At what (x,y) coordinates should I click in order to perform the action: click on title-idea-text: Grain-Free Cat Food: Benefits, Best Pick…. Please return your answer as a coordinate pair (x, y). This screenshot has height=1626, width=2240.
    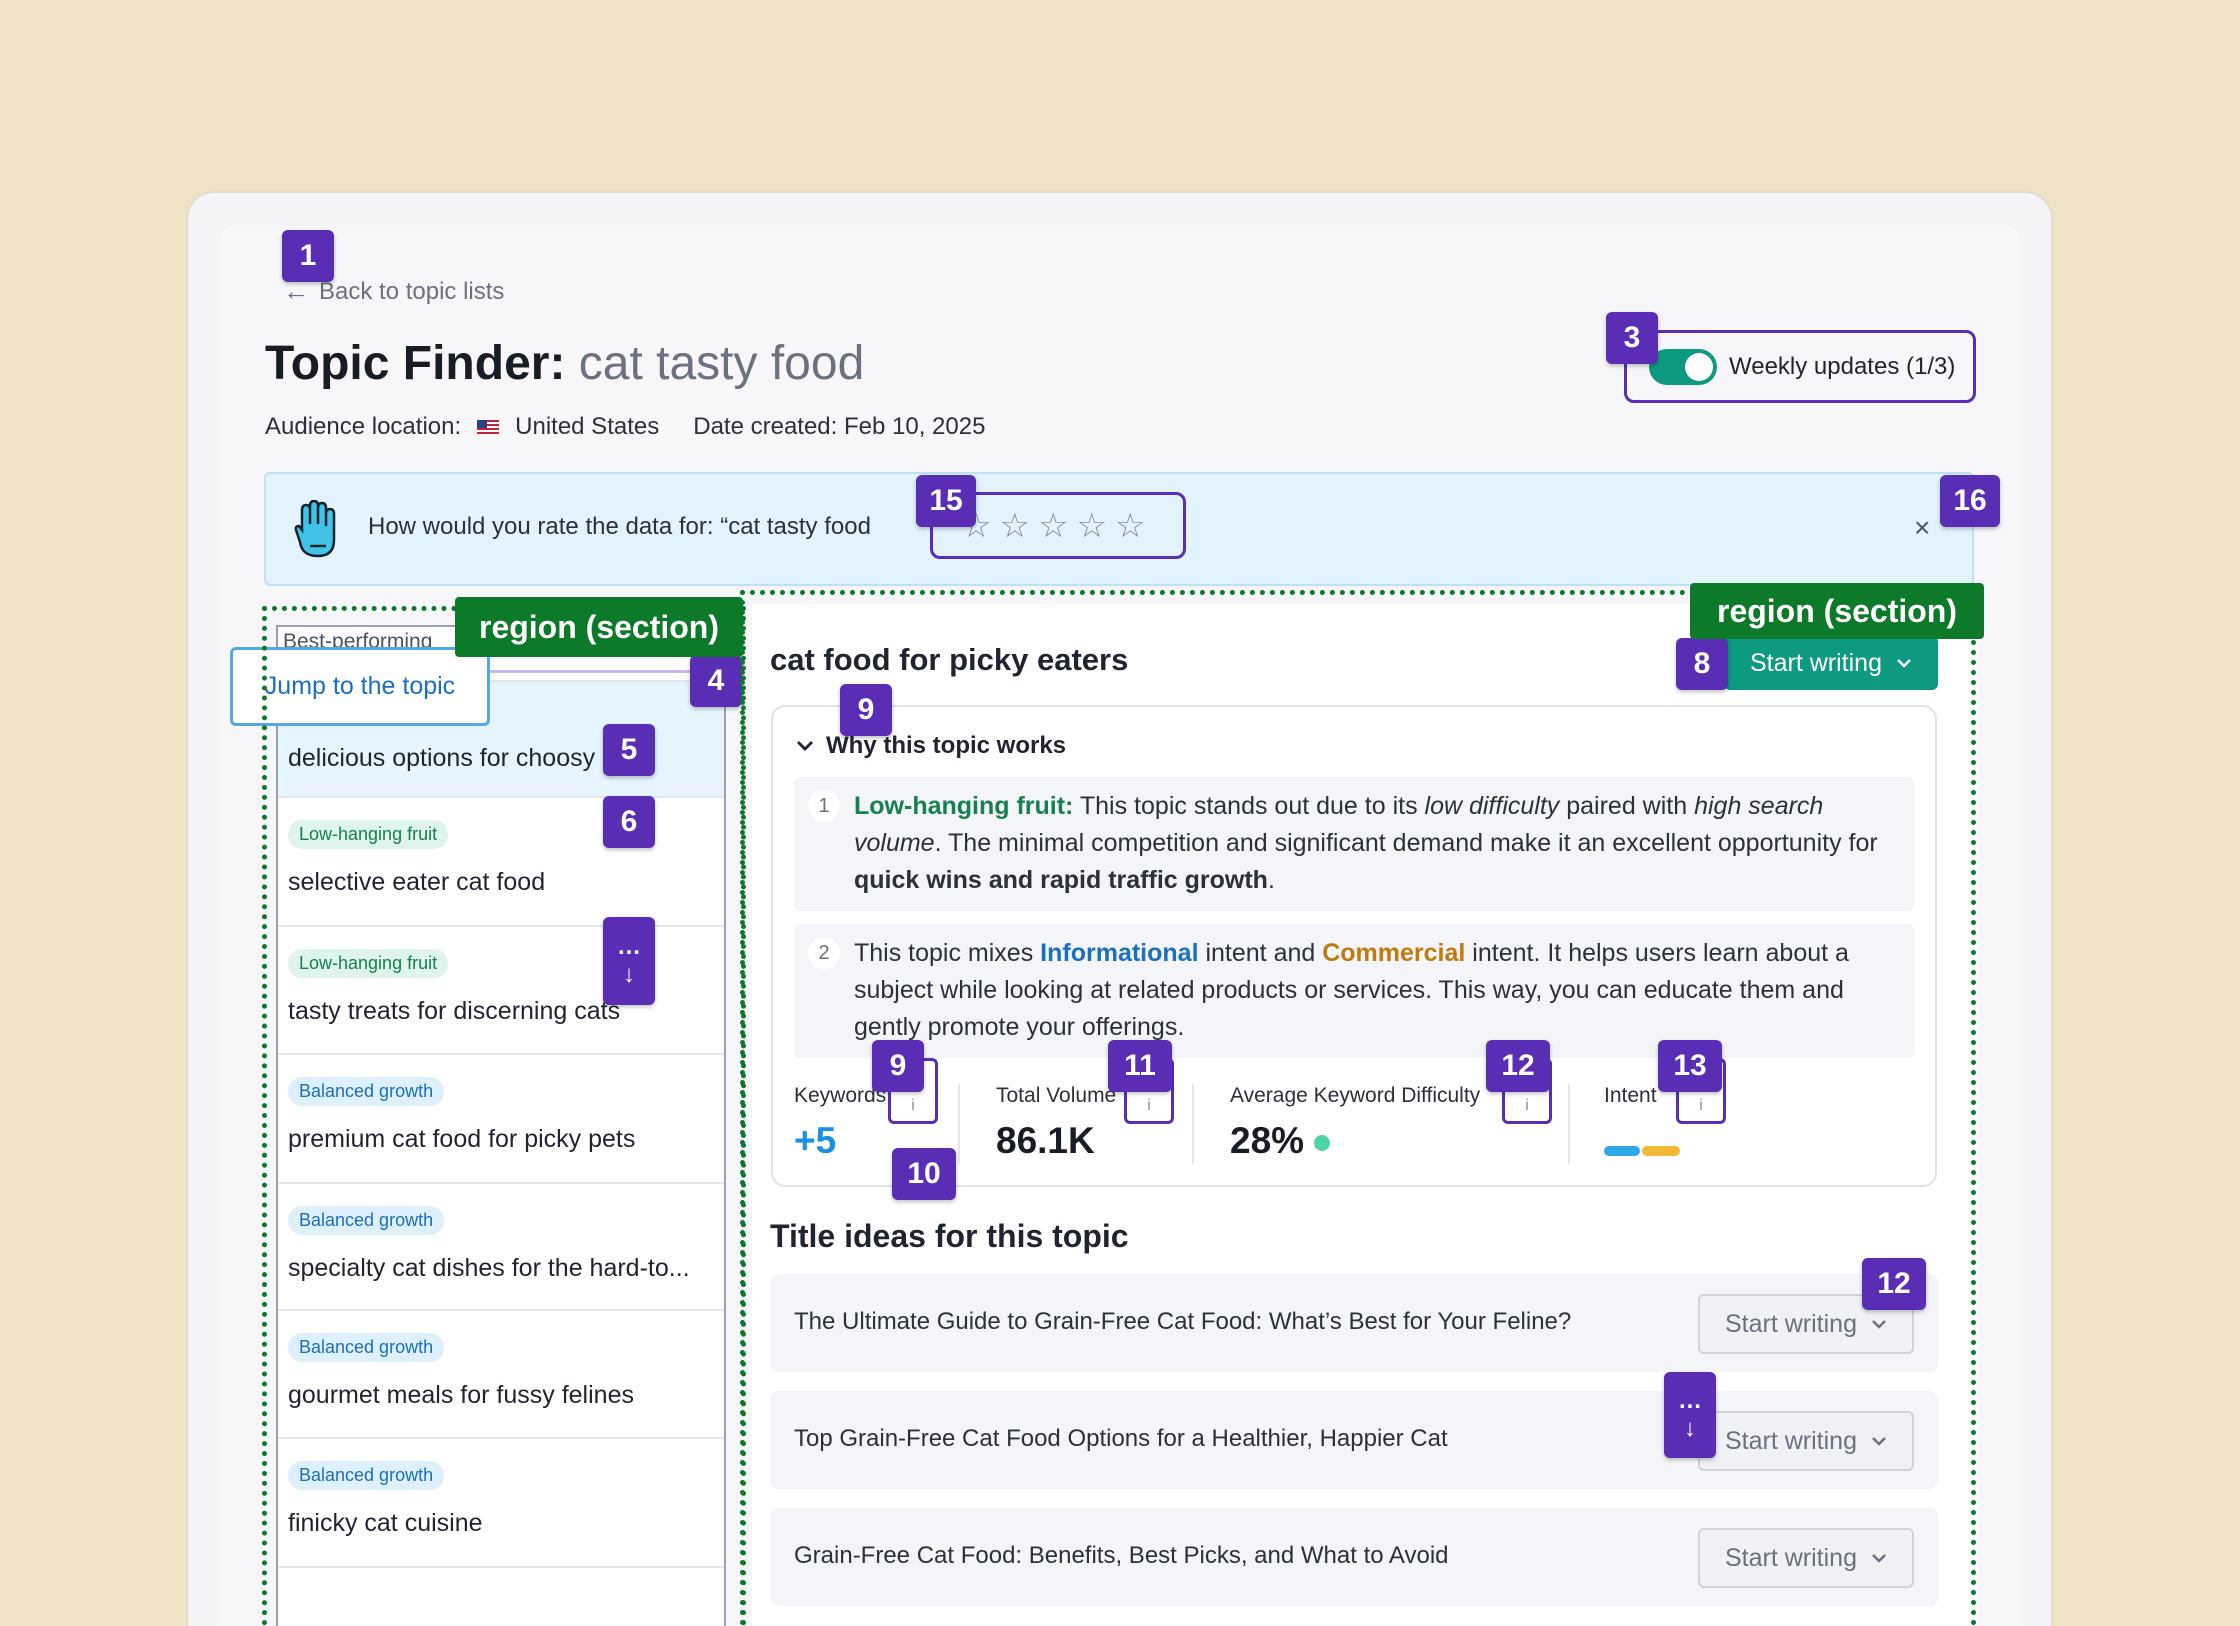
    Looking at the image, I should click on (1121, 1555).